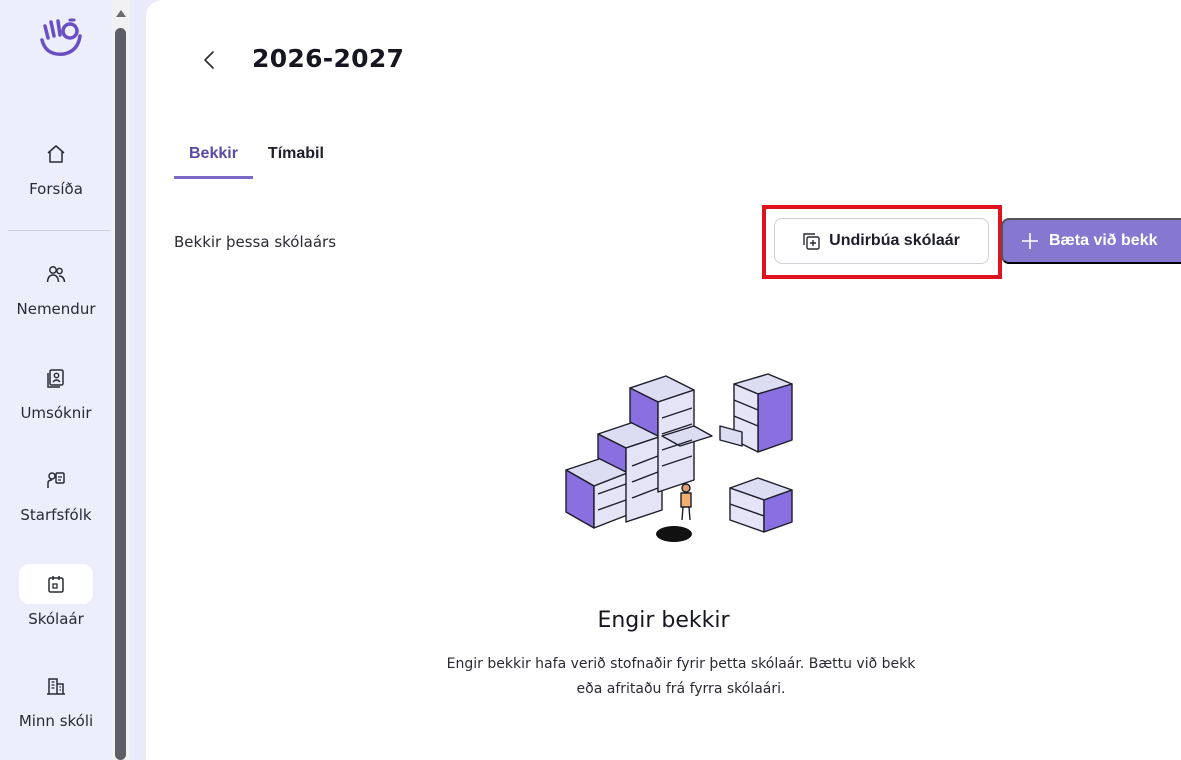 The image size is (1181, 760). What do you see at coordinates (56, 480) in the screenshot?
I see `staff-badge-icon` at bounding box center [56, 480].